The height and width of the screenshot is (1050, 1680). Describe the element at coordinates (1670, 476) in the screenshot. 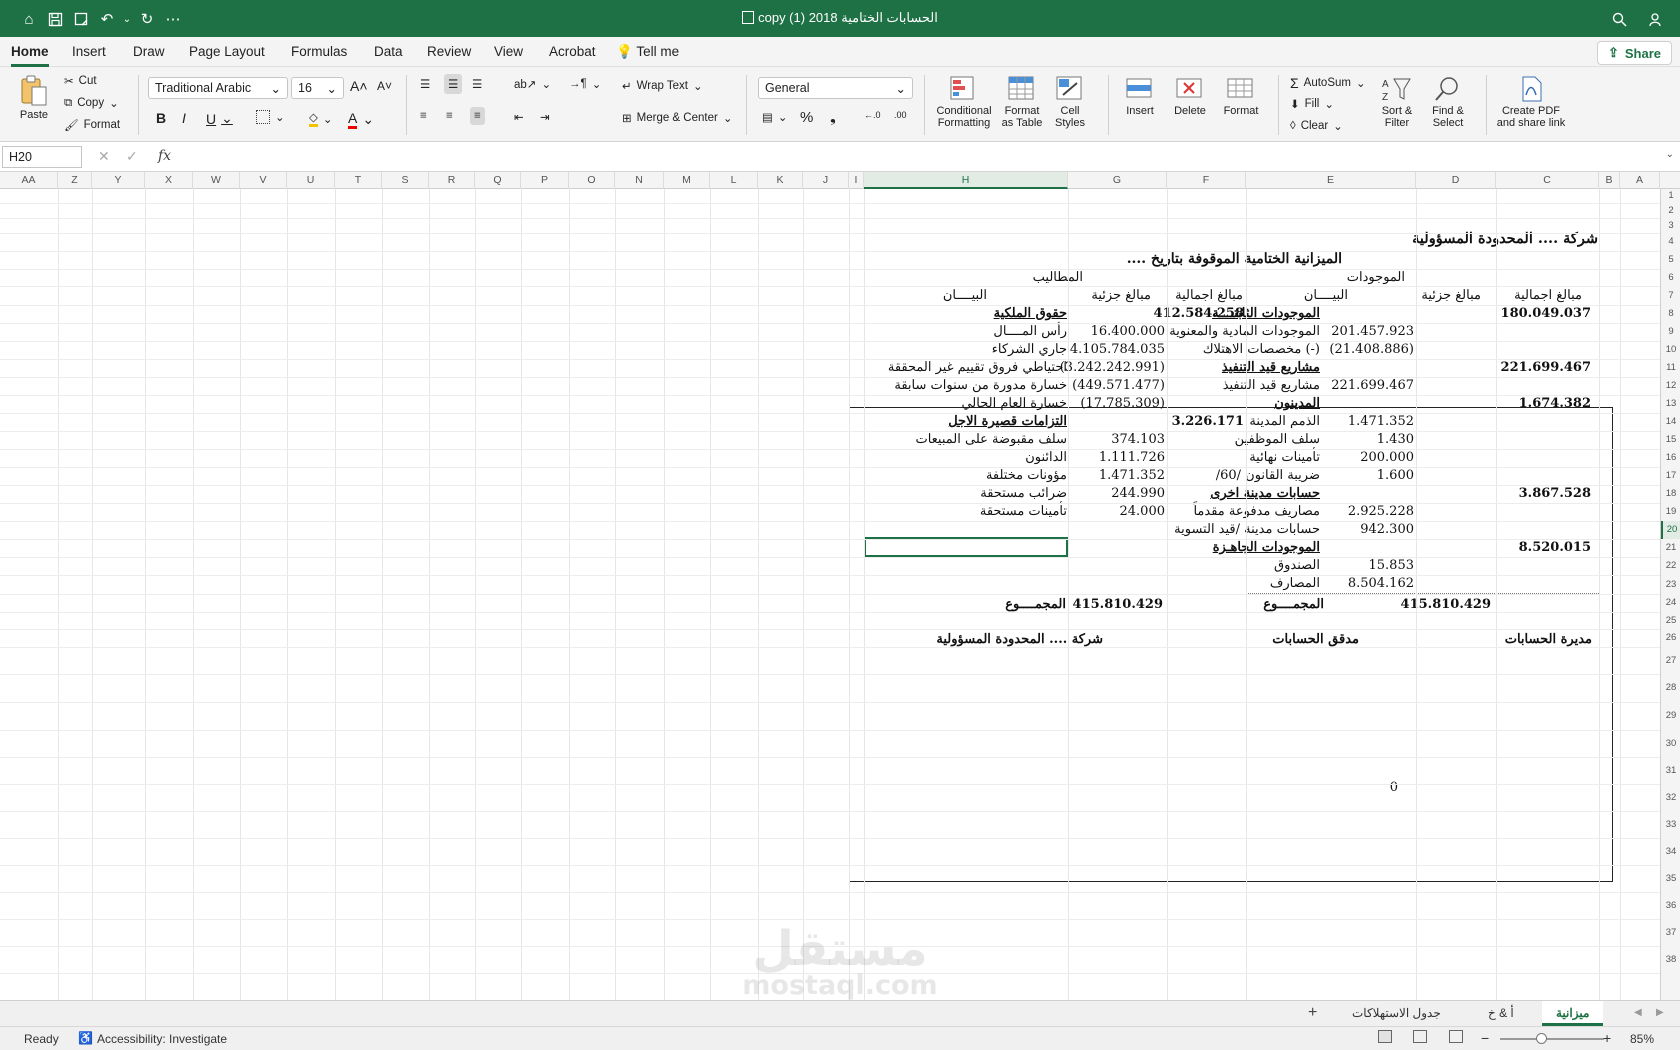

I see `row-header-17: 17` at that location.